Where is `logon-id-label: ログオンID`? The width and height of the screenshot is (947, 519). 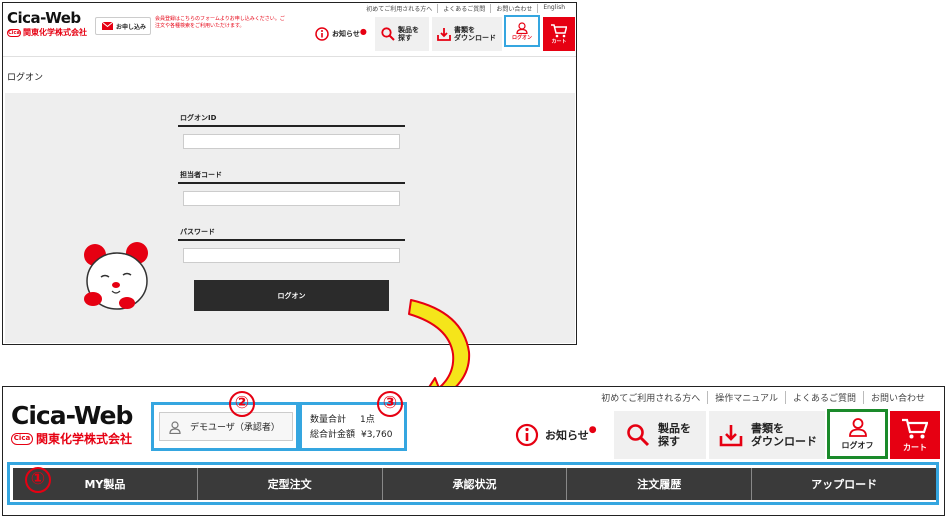 logon-id-label: ログオンID is located at coordinates (198, 118).